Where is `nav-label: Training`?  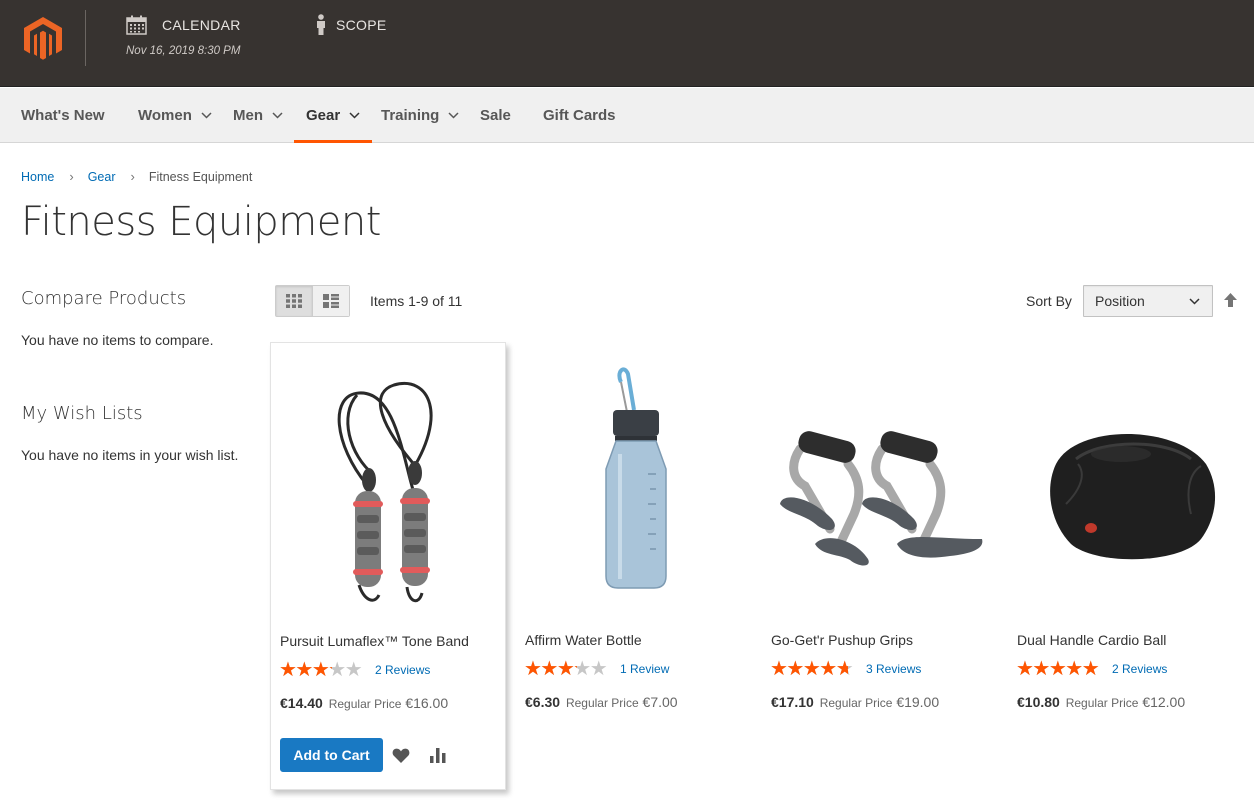
nav-label: Training is located at coordinates (410, 115).